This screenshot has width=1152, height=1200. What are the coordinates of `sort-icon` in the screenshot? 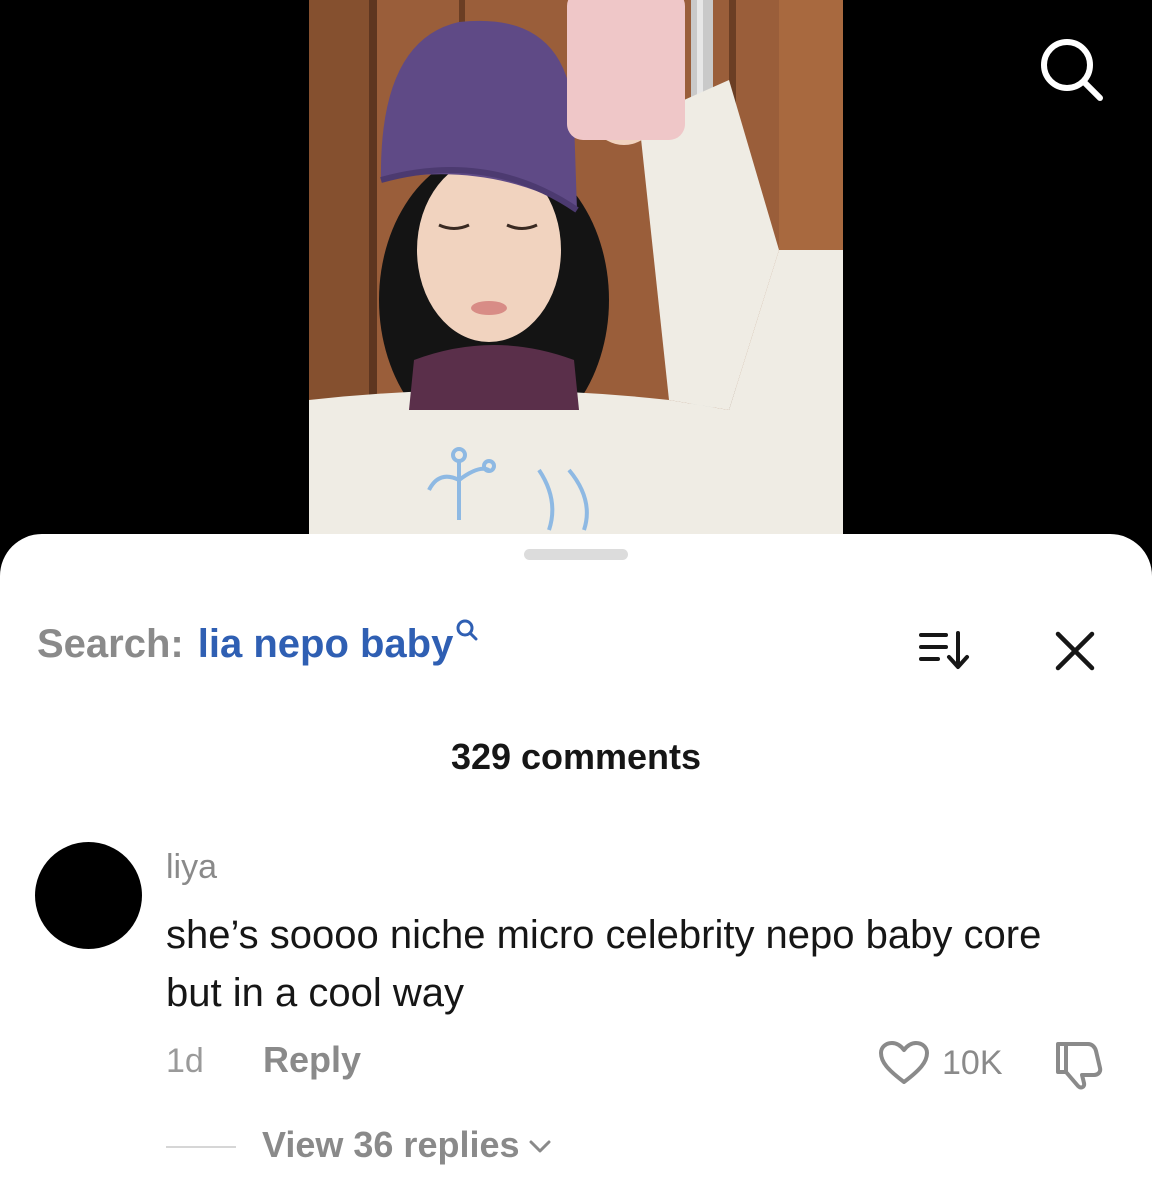 It's located at (945, 650).